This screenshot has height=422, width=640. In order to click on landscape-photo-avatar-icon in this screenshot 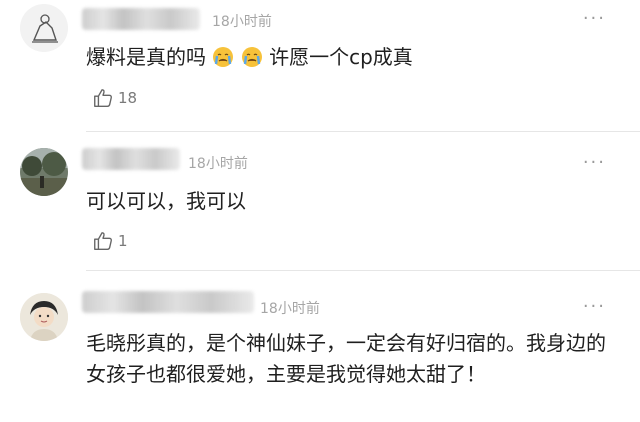, I will do `click(44, 172)`.